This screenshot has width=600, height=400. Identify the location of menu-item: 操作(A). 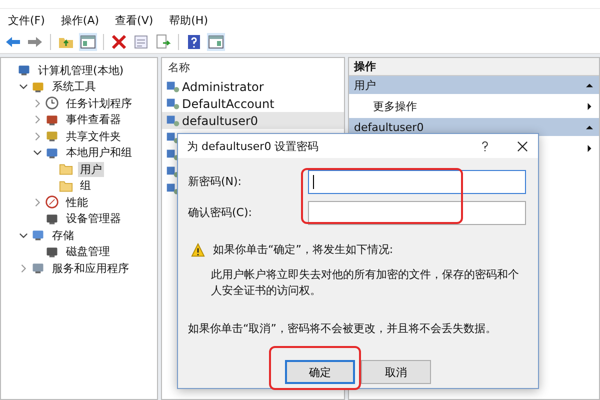
(80, 20).